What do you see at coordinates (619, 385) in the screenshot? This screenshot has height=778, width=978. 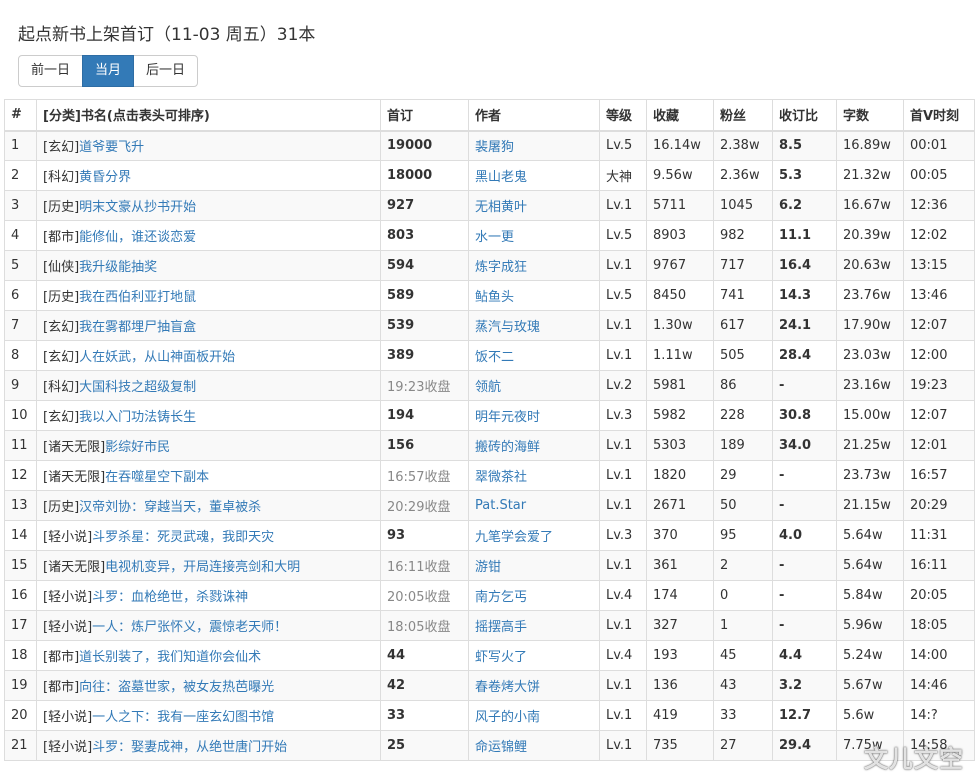 I see `author-level: Lv.2` at bounding box center [619, 385].